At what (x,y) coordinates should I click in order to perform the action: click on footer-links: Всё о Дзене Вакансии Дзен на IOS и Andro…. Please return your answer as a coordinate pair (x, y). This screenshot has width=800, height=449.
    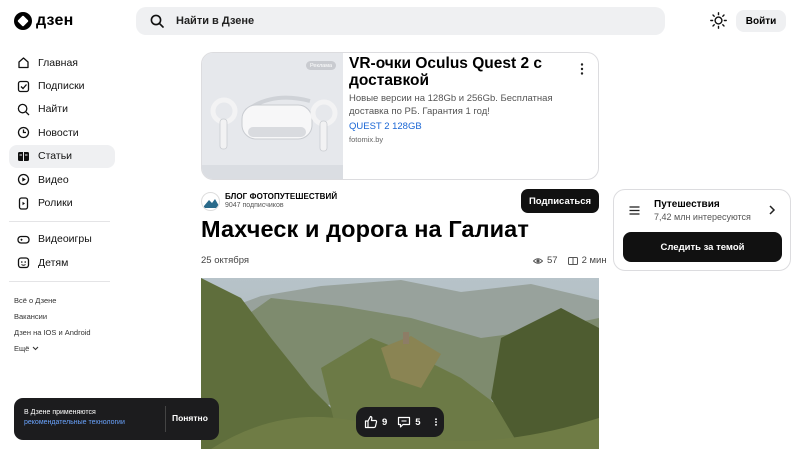
    Looking at the image, I should click on (52, 324).